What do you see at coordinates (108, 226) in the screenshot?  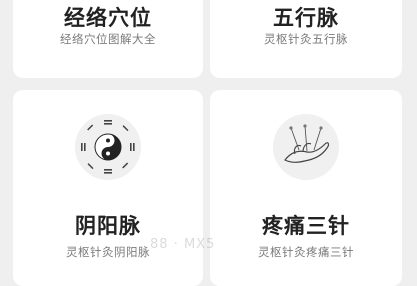 I see `card-title: 阴阳脉` at bounding box center [108, 226].